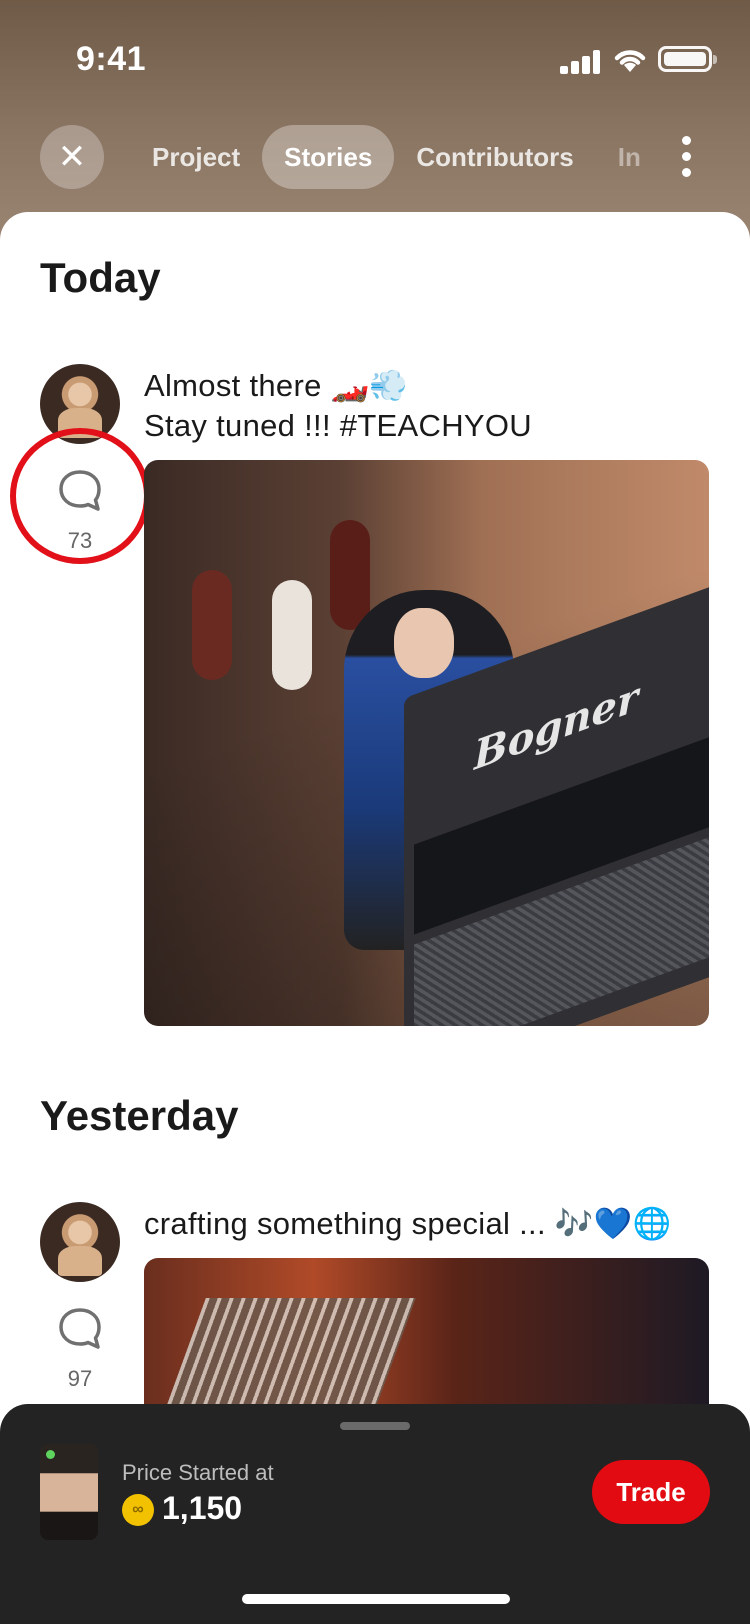  I want to click on wifi-icon, so click(630, 61).